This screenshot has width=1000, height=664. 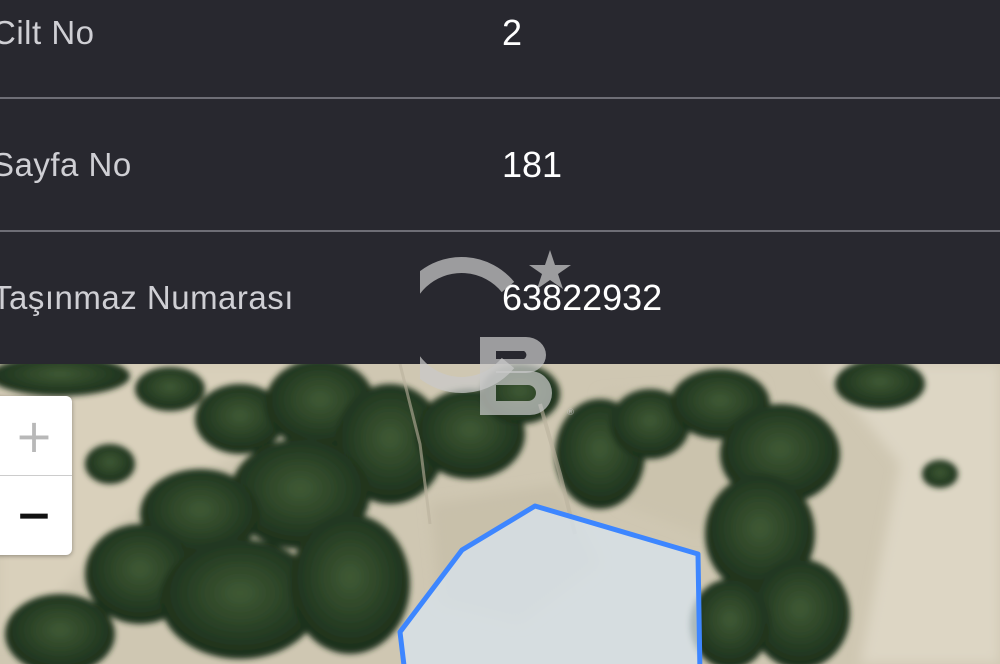 I want to click on row-value: 2, so click(x=512, y=32).